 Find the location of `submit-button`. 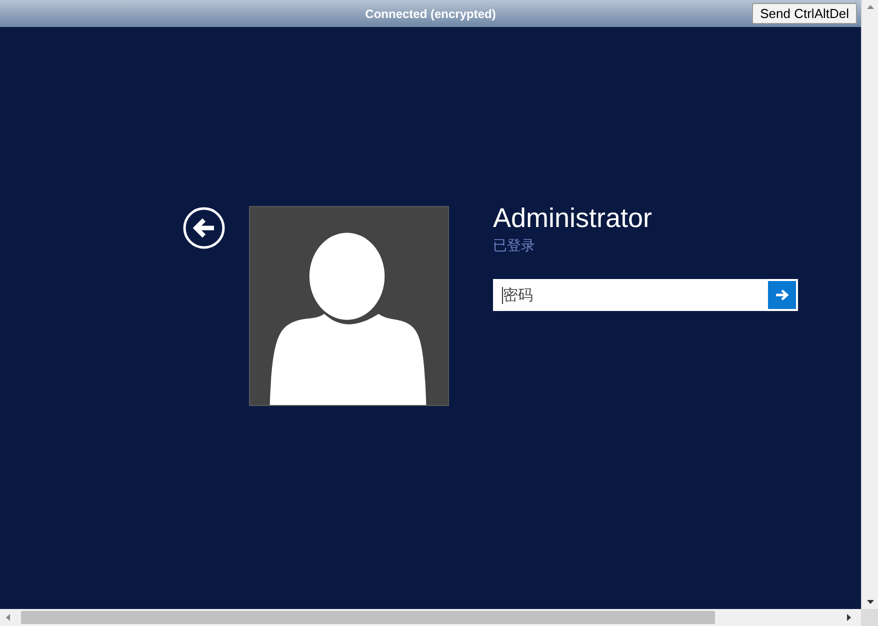

submit-button is located at coordinates (782, 295).